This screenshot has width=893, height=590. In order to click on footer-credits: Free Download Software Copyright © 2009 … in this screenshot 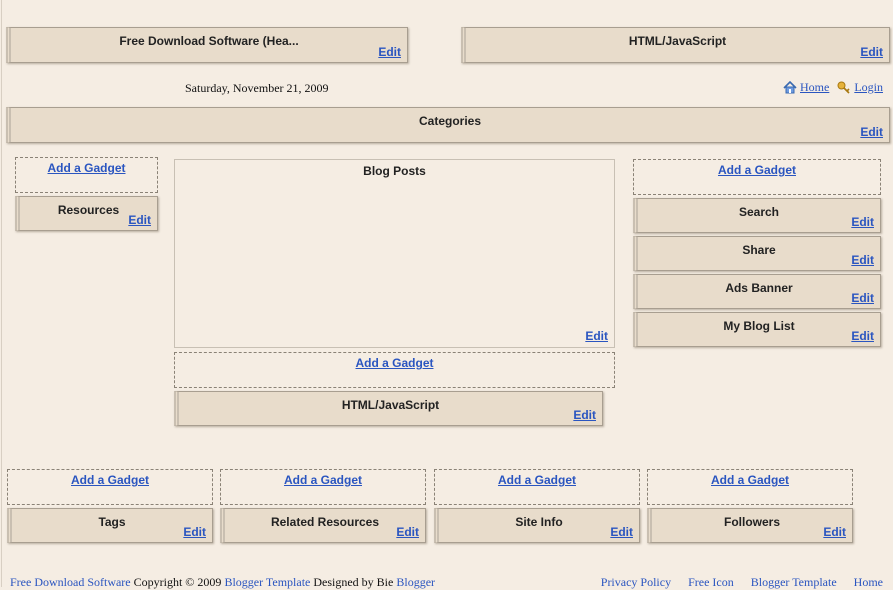, I will do `click(222, 582)`.